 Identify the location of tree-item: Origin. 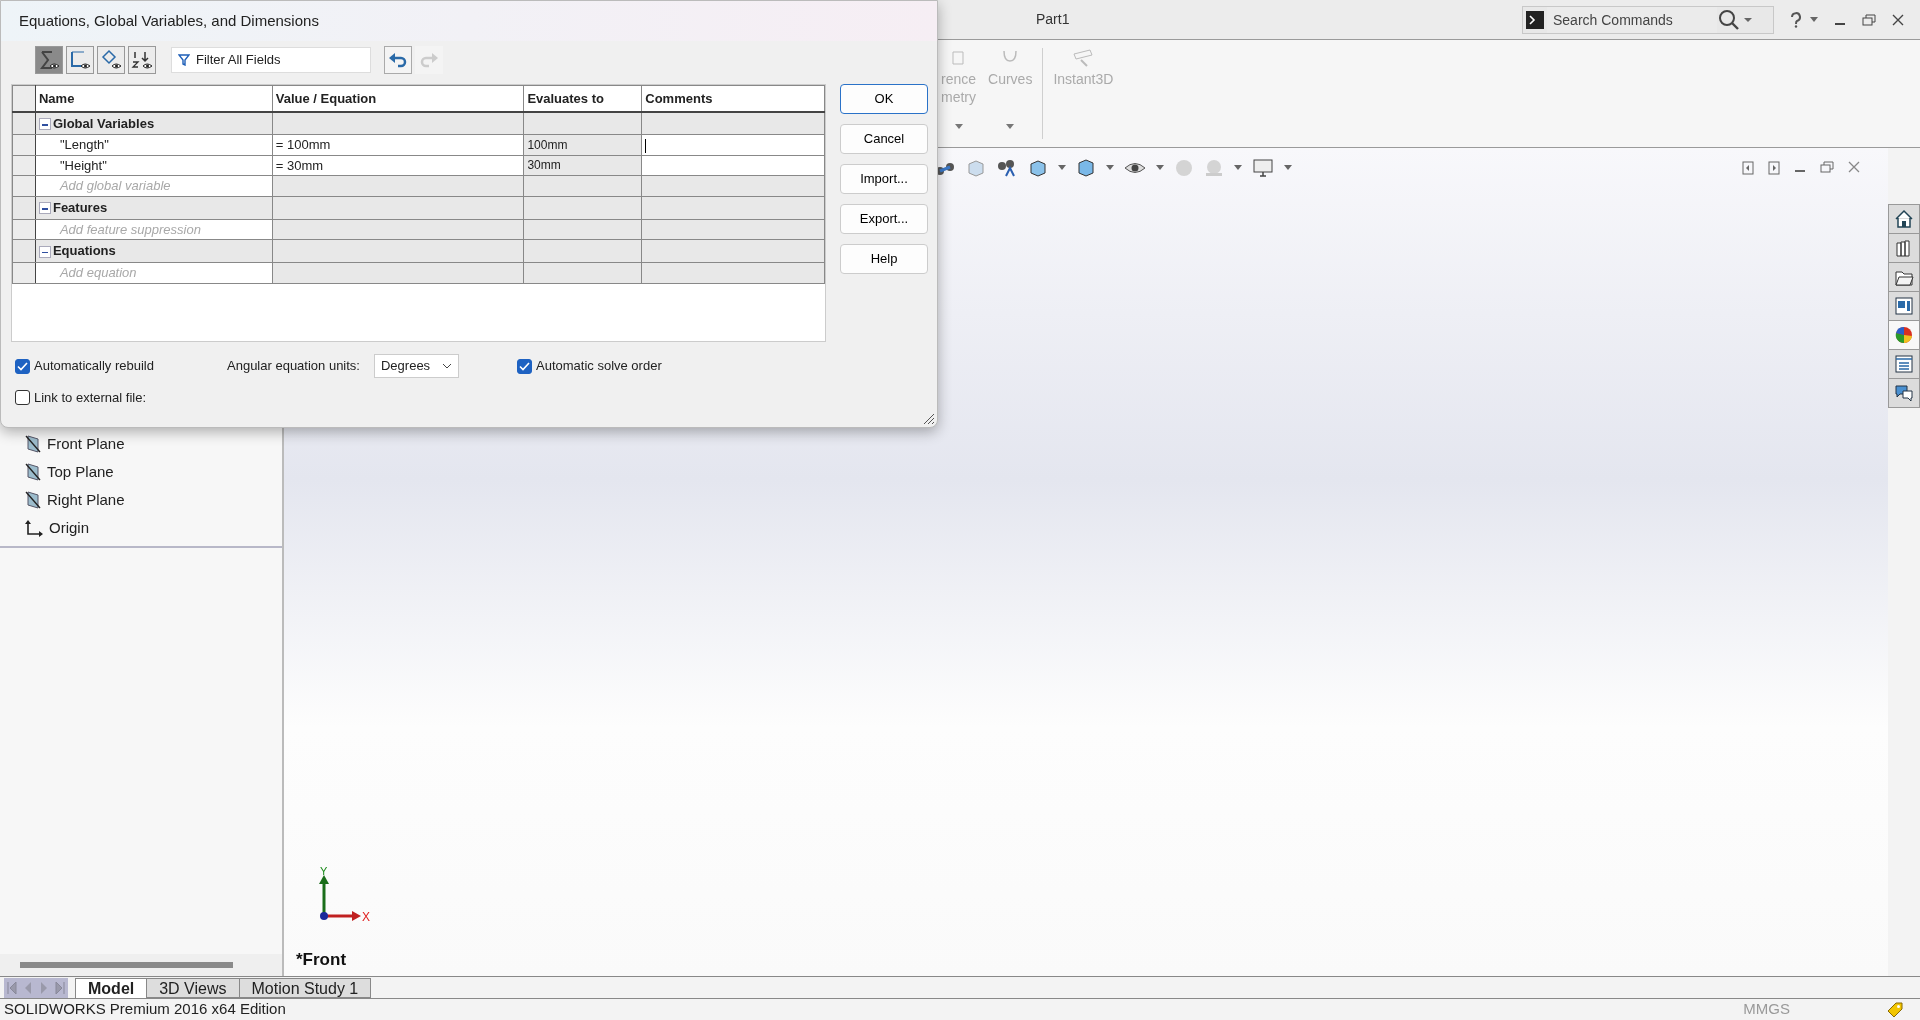
(69, 528).